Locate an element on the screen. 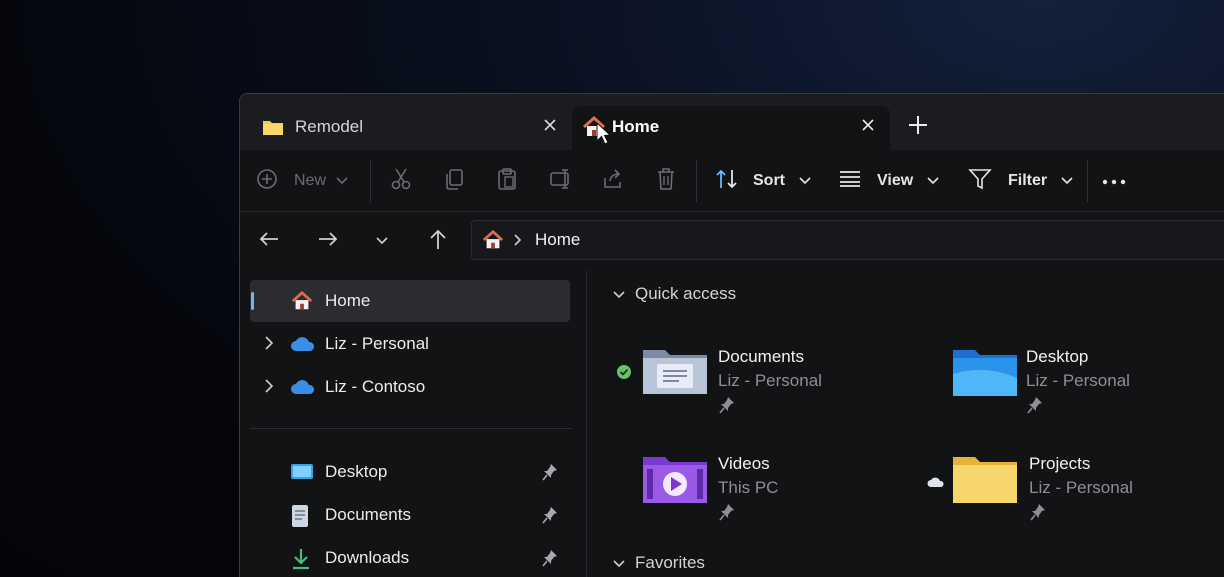 The image size is (1224, 577). up-button is located at coordinates (438, 241).